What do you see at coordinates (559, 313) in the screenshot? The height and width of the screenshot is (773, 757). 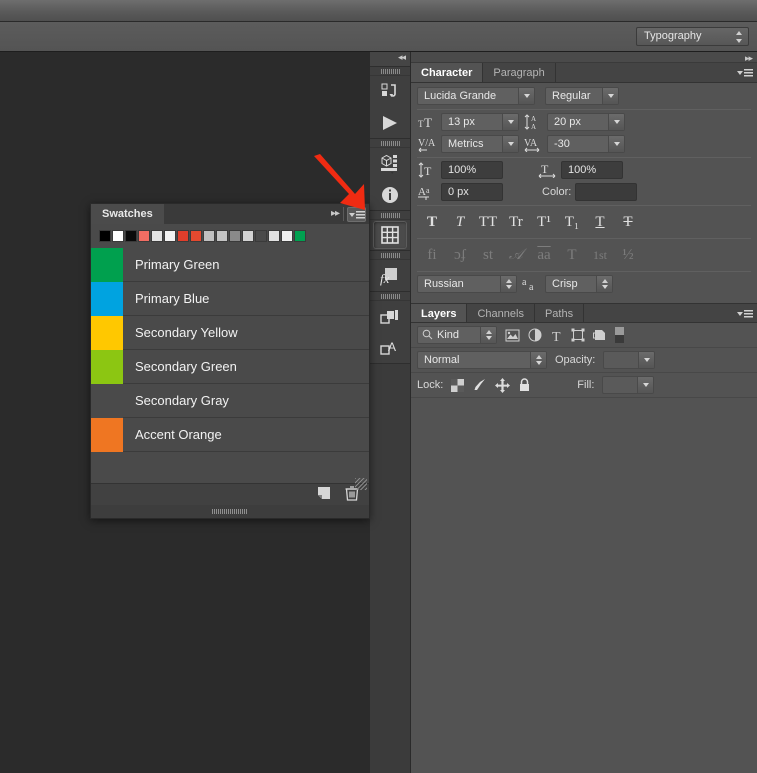 I see `tab-paths: Paths` at bounding box center [559, 313].